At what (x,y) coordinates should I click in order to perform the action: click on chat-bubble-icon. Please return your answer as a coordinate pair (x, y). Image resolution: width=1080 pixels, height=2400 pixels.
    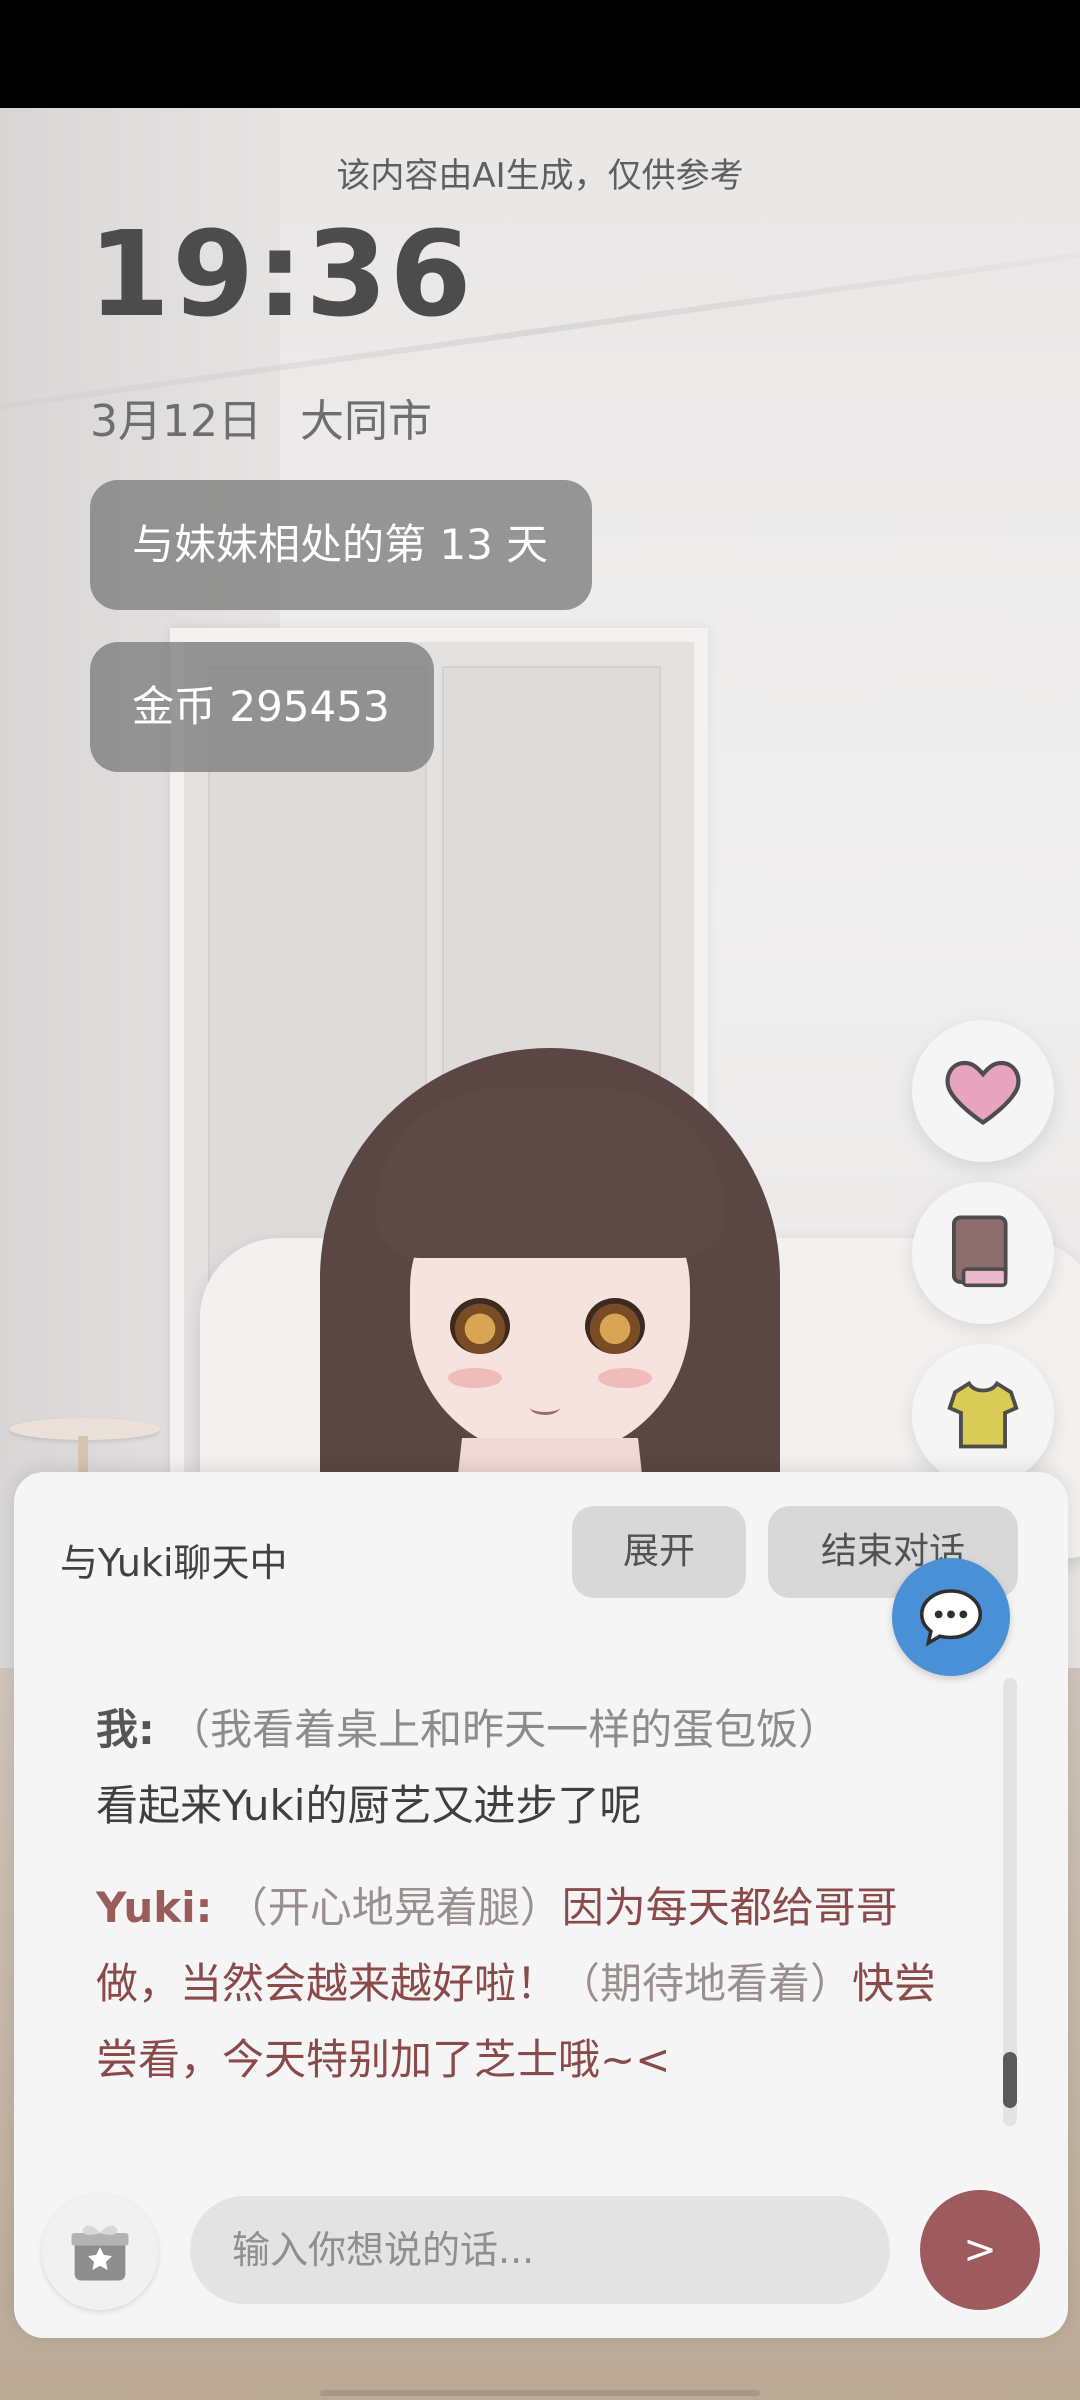
    Looking at the image, I should click on (951, 1617).